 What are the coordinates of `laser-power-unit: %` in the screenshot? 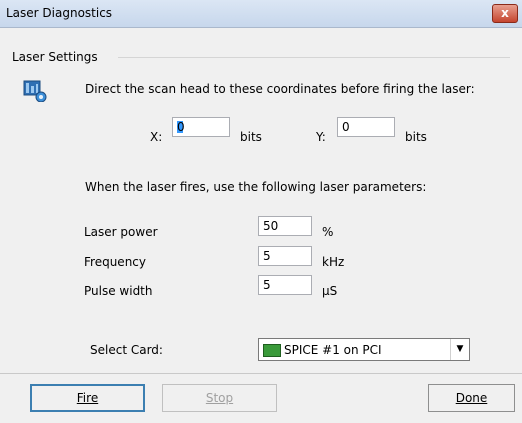 It's located at (328, 232).